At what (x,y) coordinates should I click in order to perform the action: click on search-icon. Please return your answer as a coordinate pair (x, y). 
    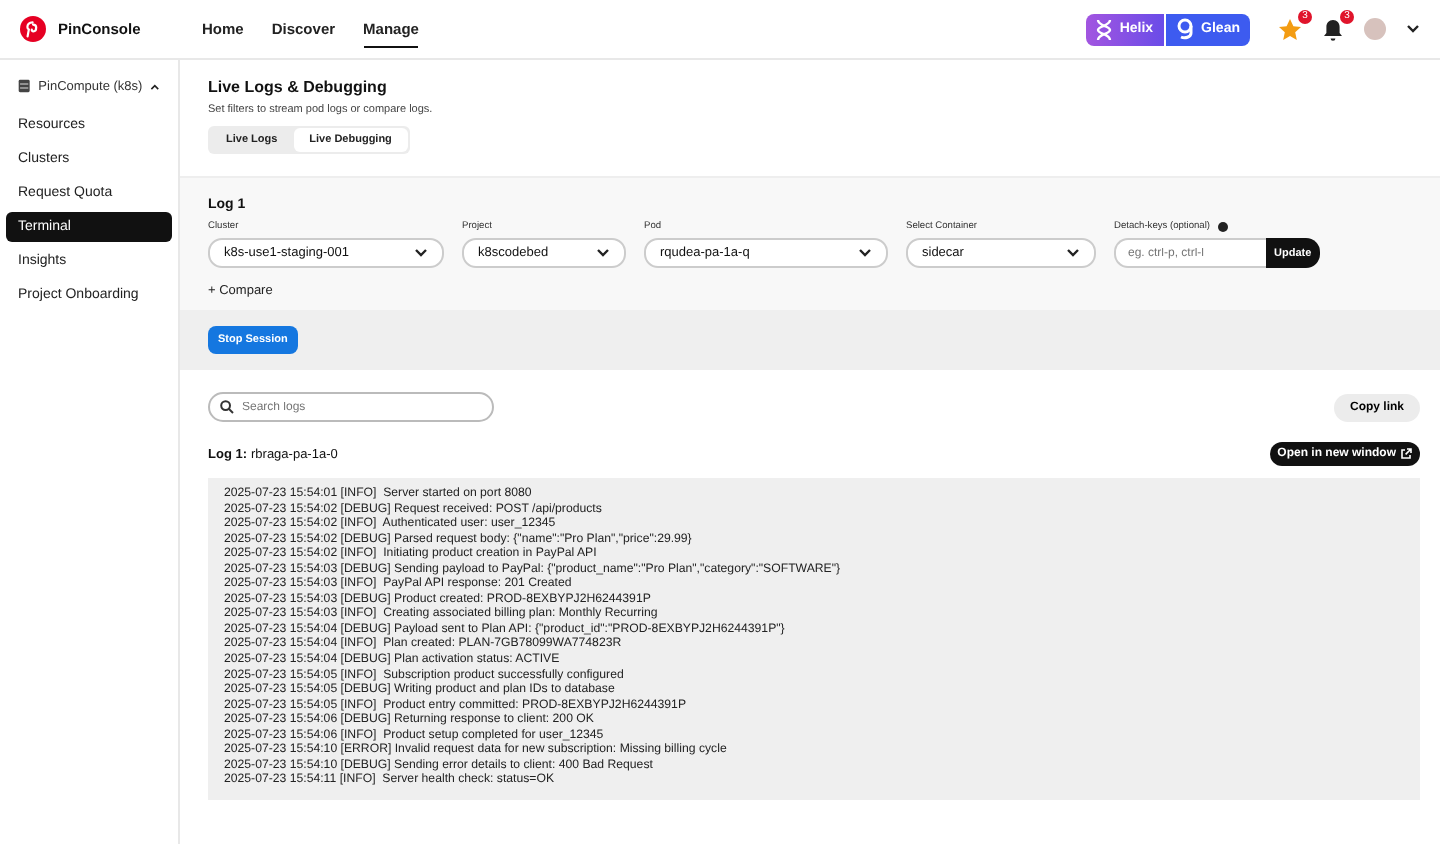
    Looking at the image, I should click on (227, 407).